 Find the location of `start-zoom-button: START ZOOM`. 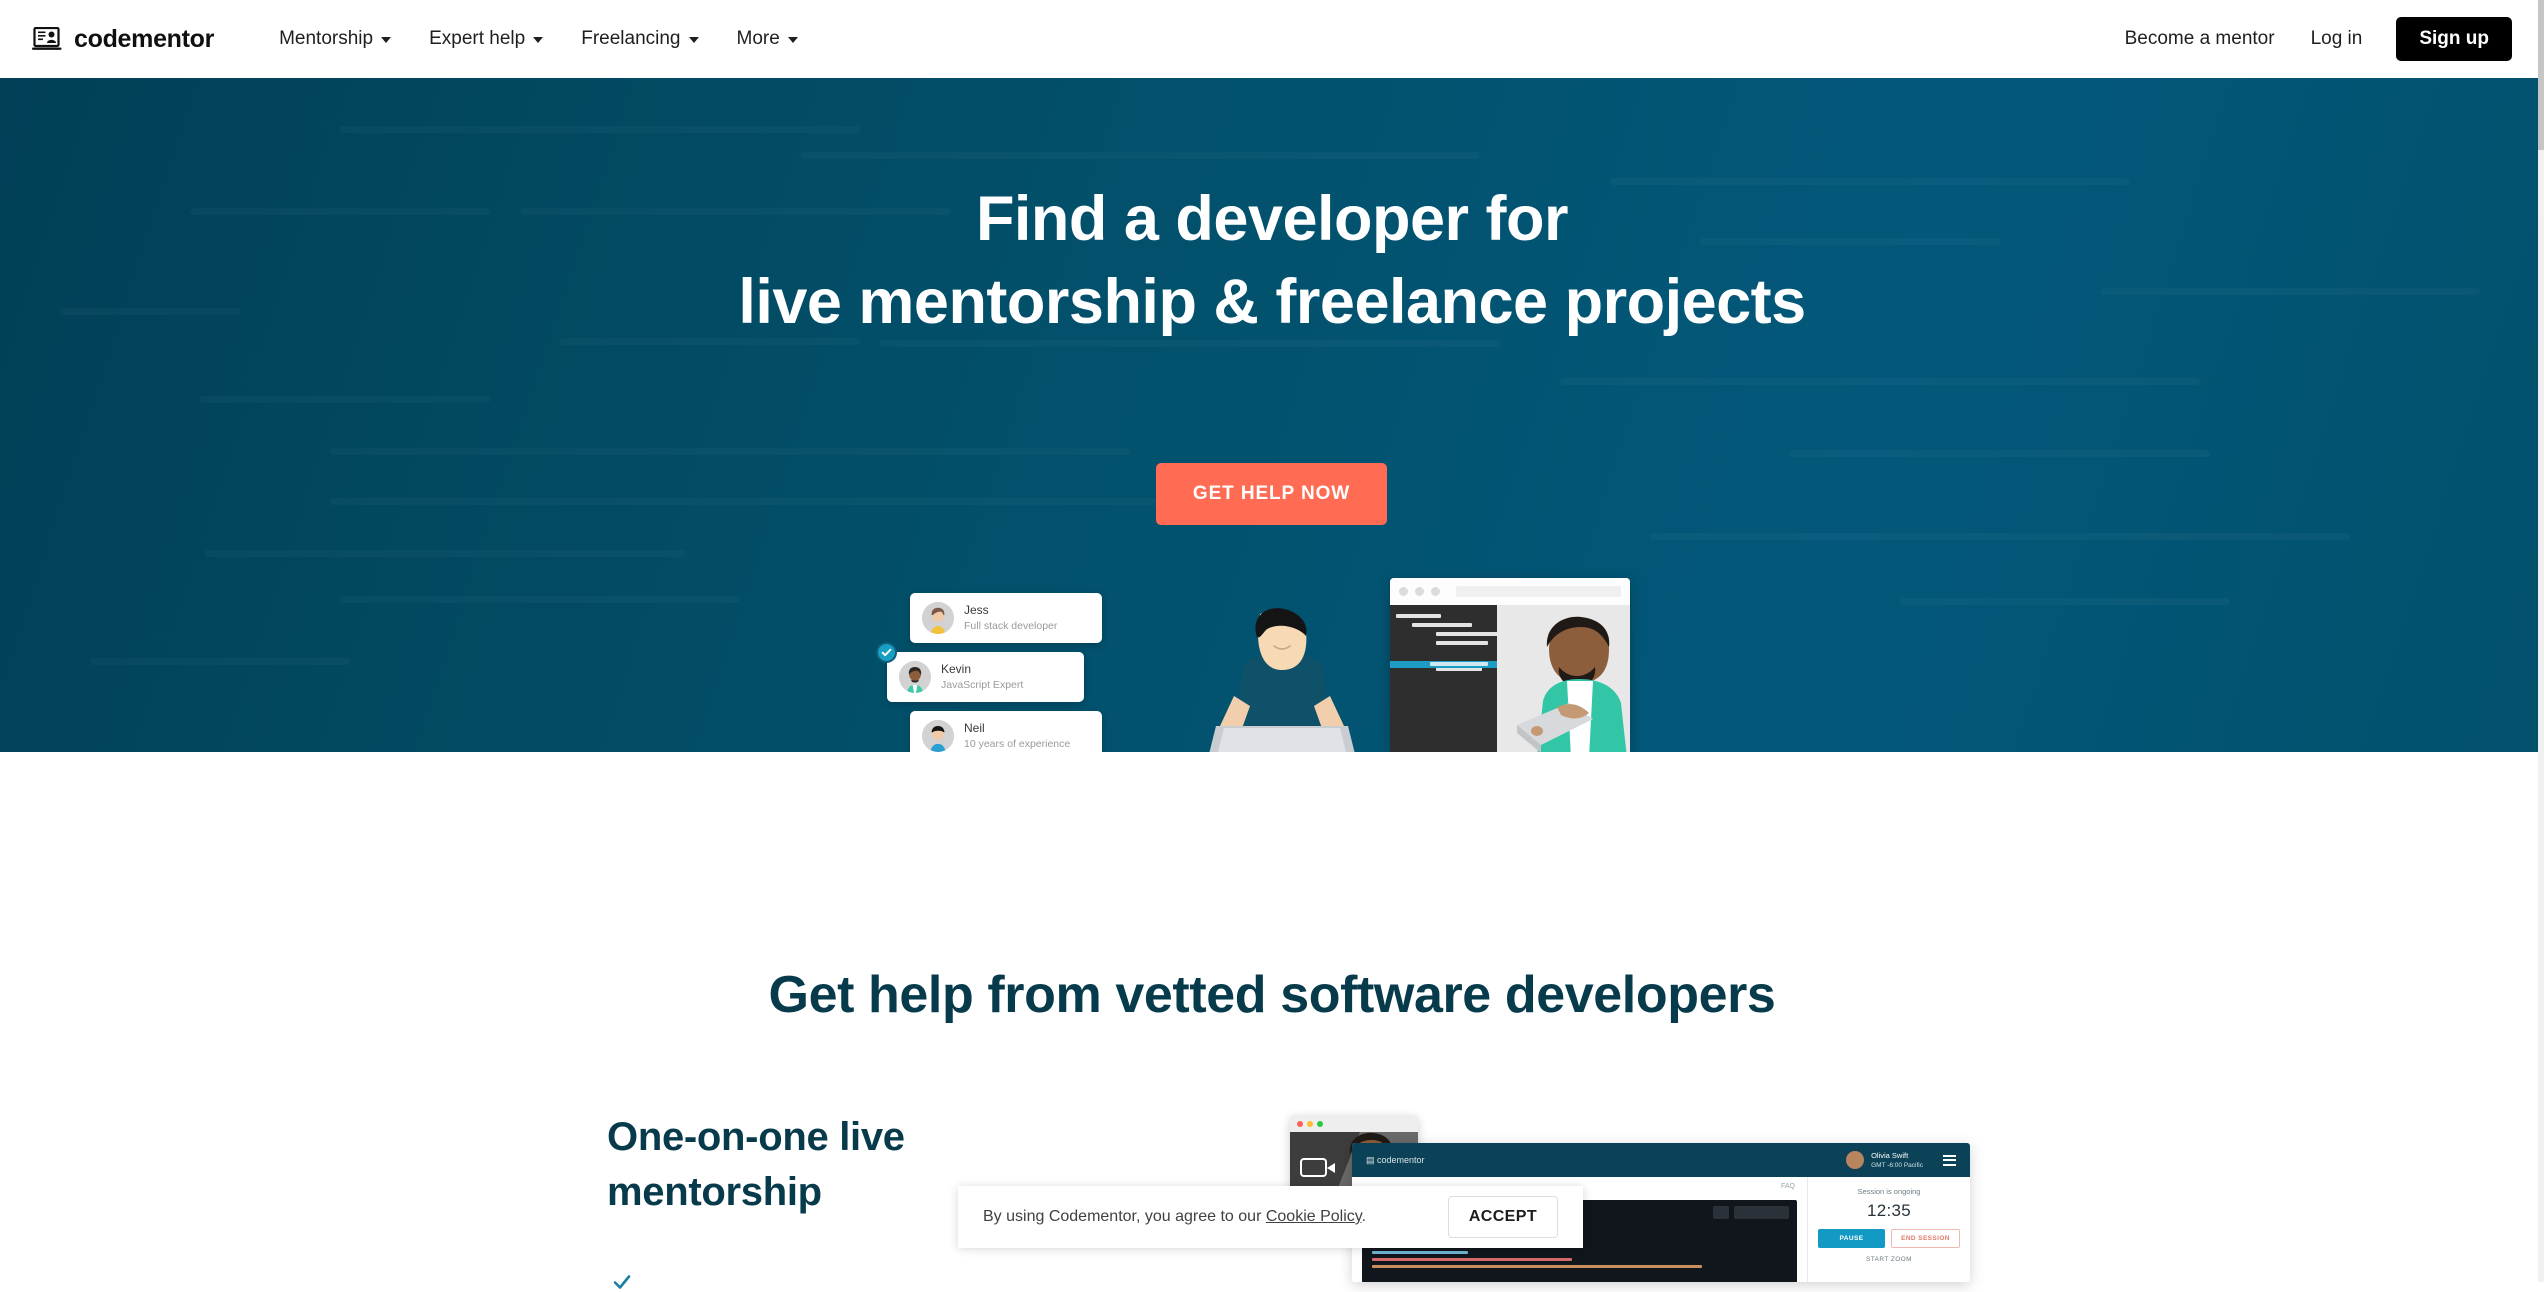

start-zoom-button: START ZOOM is located at coordinates (1889, 1259).